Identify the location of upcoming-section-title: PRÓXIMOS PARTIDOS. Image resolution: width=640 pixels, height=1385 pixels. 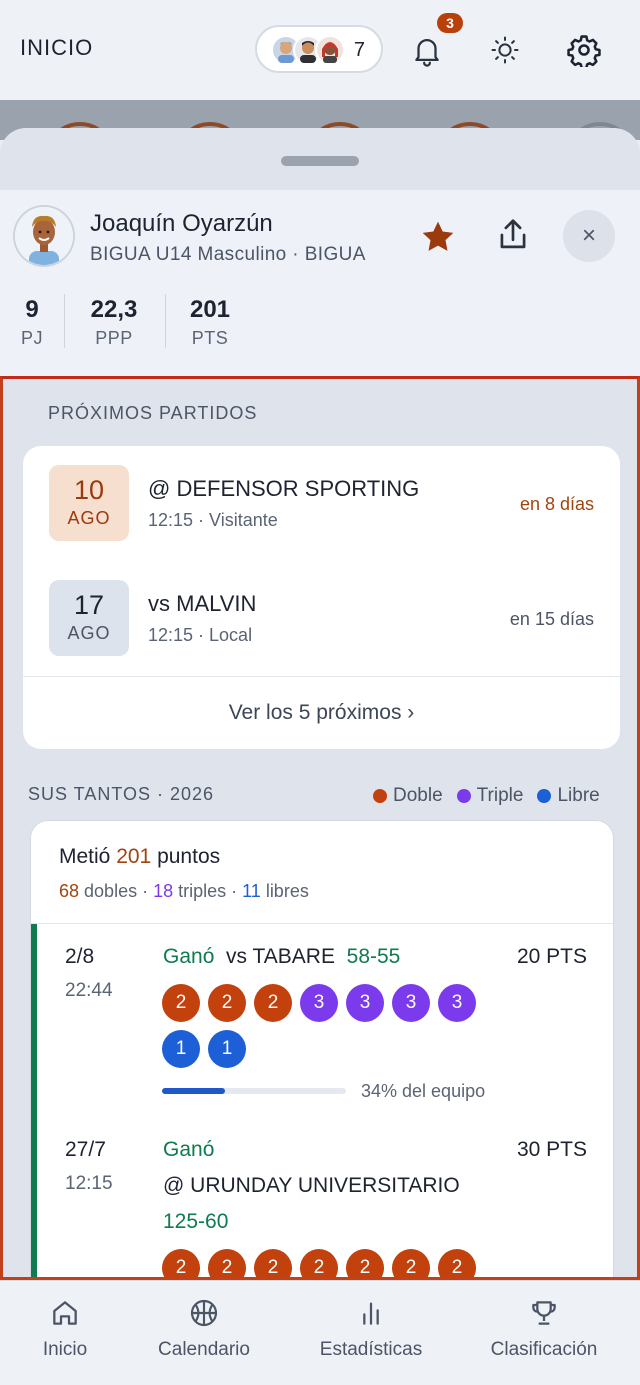
(153, 413).